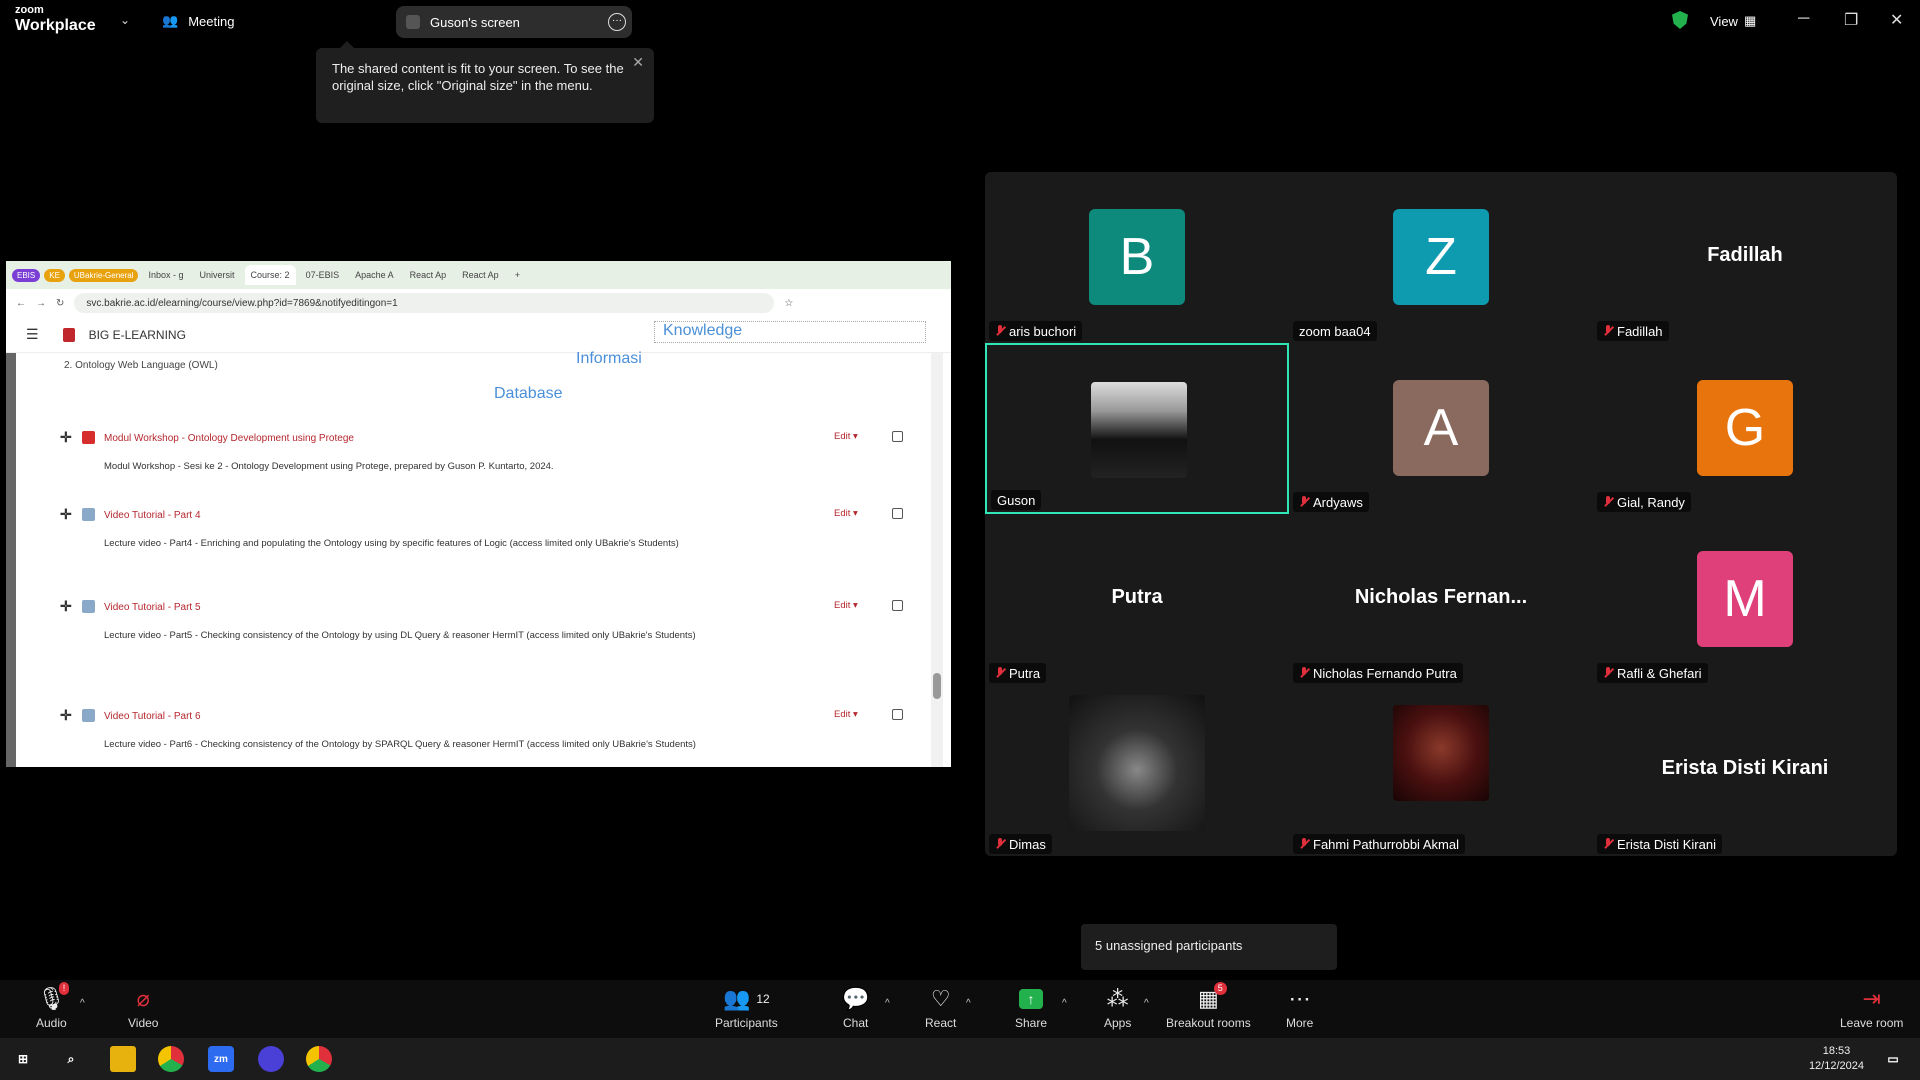 The height and width of the screenshot is (1080, 1920). What do you see at coordinates (788, 303) in the screenshot?
I see `star-icon: ☆` at bounding box center [788, 303].